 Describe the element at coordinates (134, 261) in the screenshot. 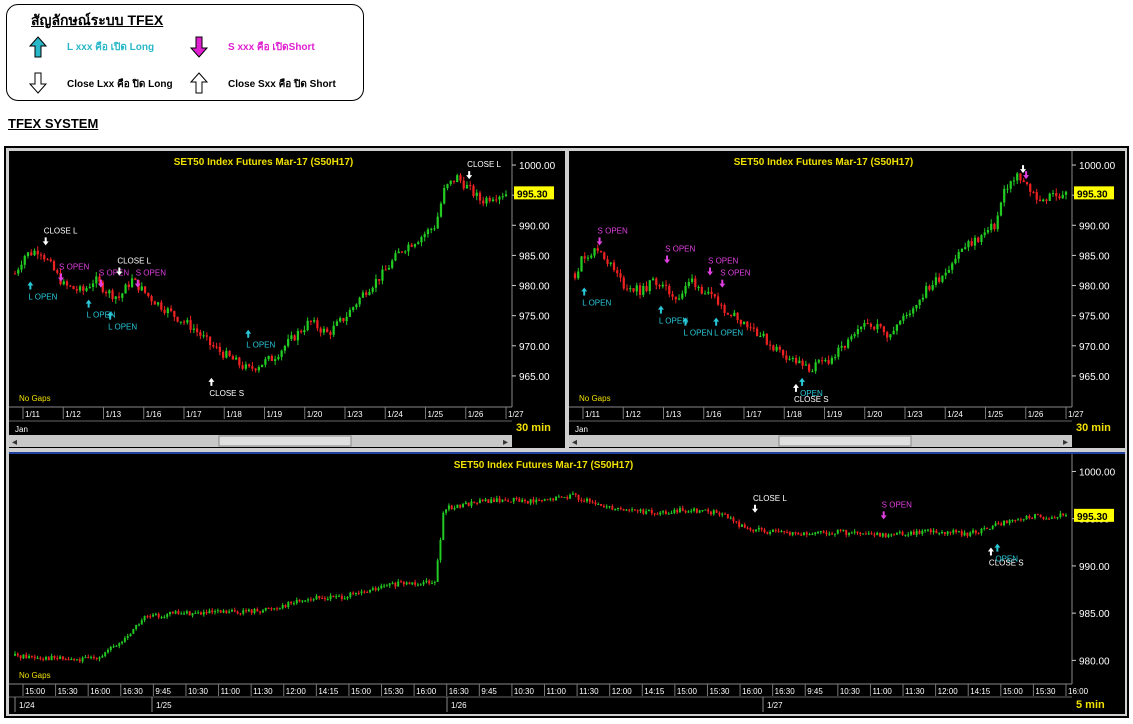

I see `signal-label: CLOSE L` at that location.